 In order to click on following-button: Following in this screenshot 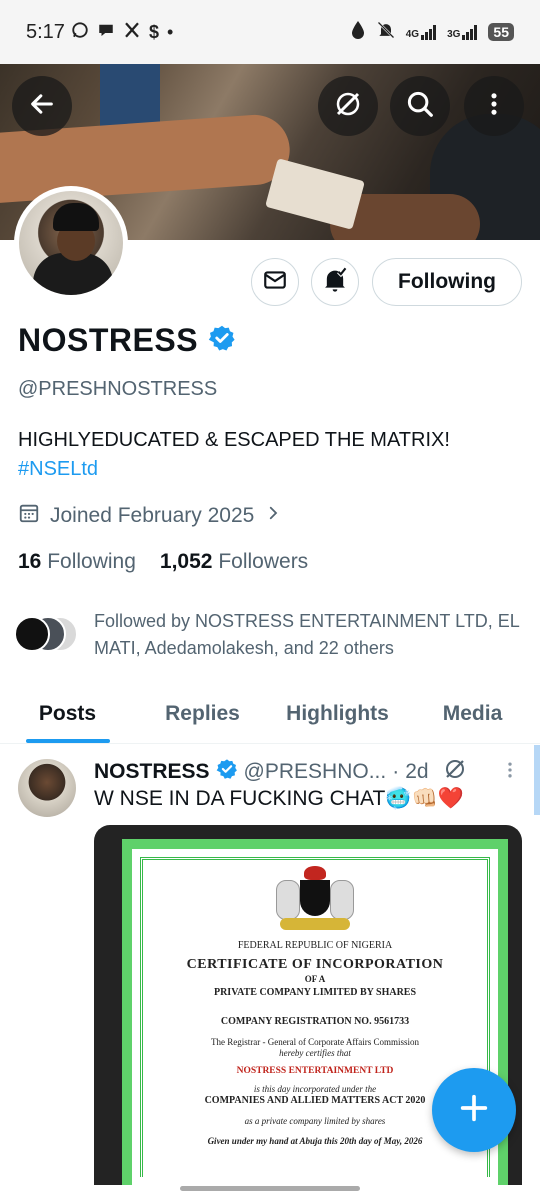, I will do `click(447, 282)`.